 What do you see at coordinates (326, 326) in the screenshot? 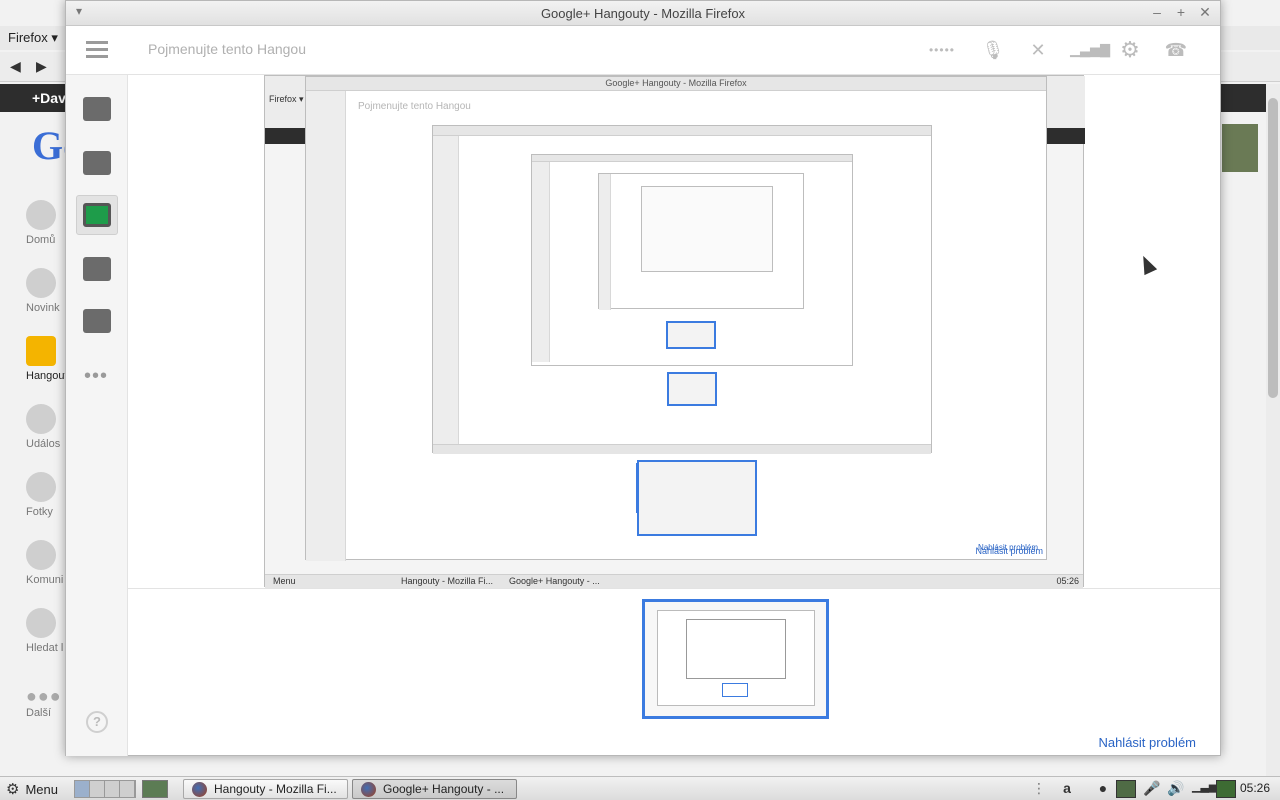
I see `nested-app-rail` at bounding box center [326, 326].